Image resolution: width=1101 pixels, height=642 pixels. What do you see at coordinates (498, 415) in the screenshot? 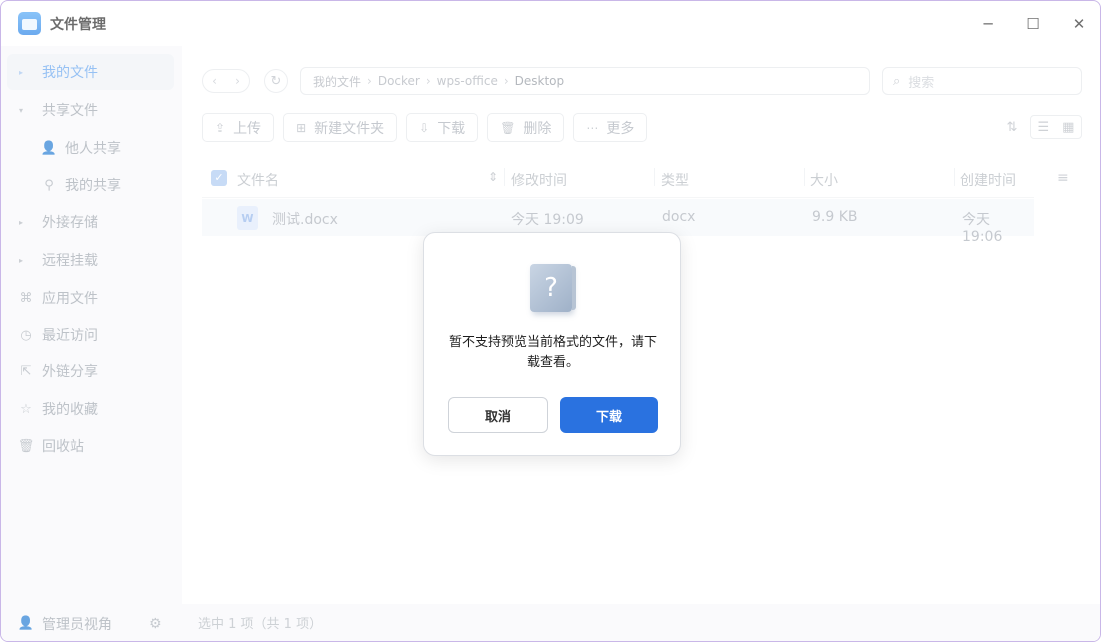
I see `cancel-button: 取消` at bounding box center [498, 415].